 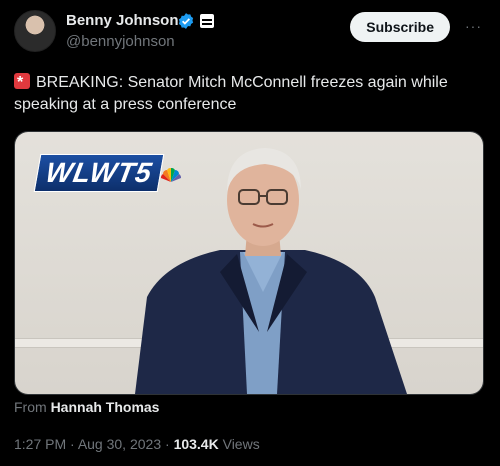 What do you see at coordinates (99, 173) in the screenshot?
I see `station-logo: WLWT5` at bounding box center [99, 173].